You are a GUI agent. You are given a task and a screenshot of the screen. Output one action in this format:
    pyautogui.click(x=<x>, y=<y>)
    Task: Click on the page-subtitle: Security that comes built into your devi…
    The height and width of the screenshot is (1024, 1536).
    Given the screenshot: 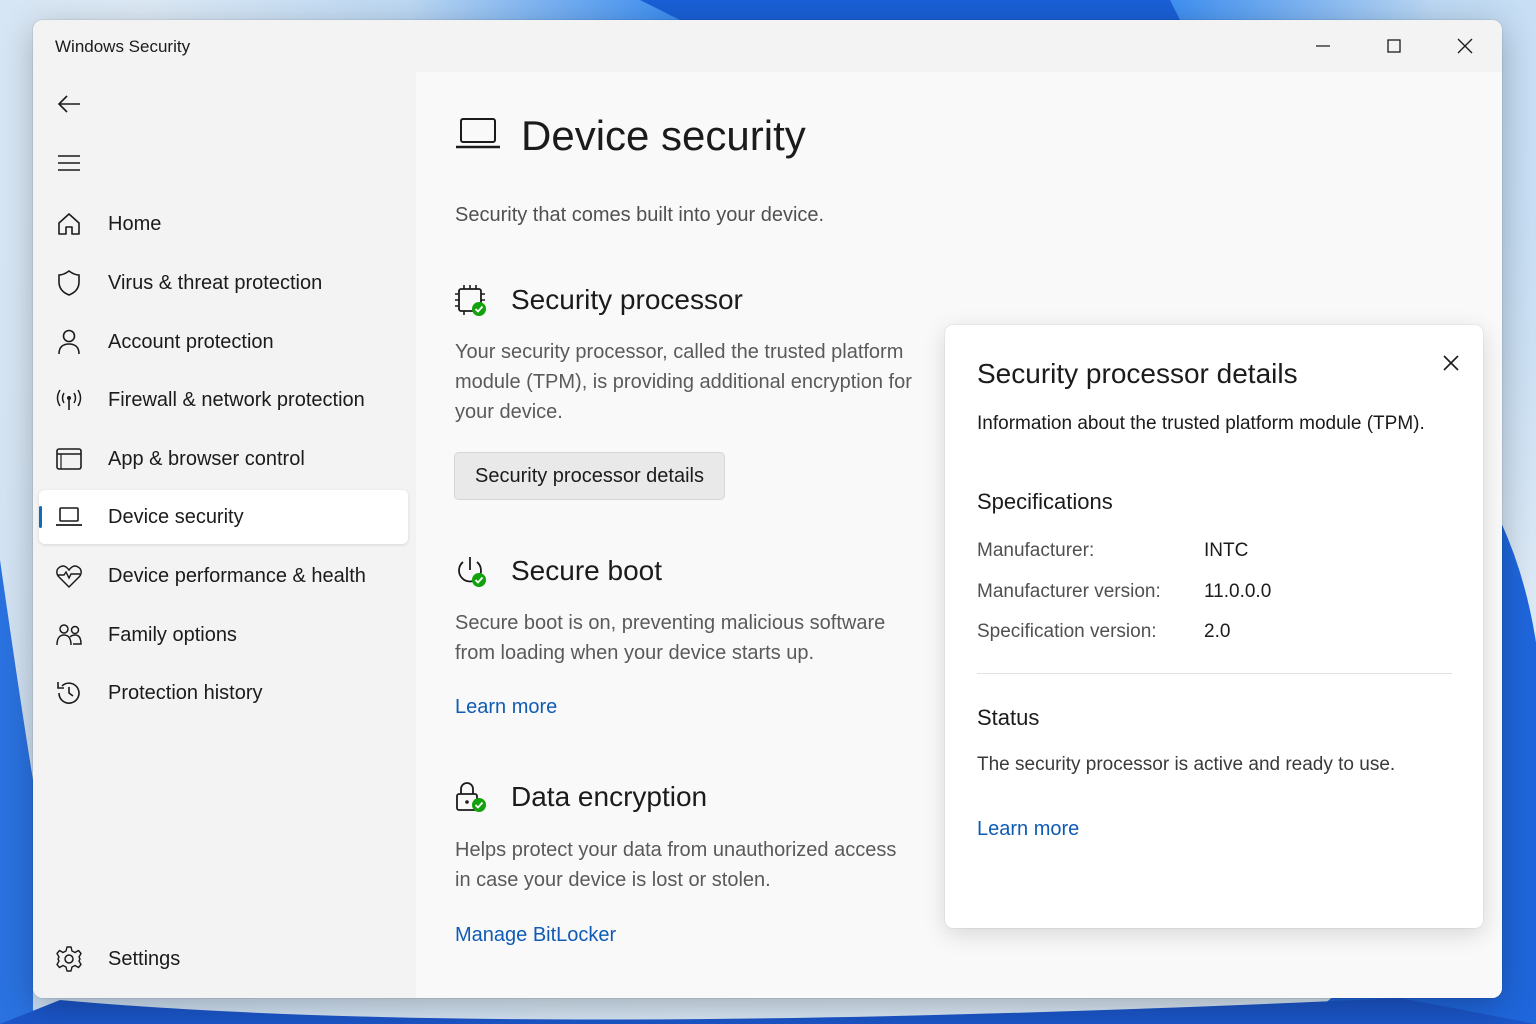 What is the action you would take?
    pyautogui.click(x=640, y=215)
    